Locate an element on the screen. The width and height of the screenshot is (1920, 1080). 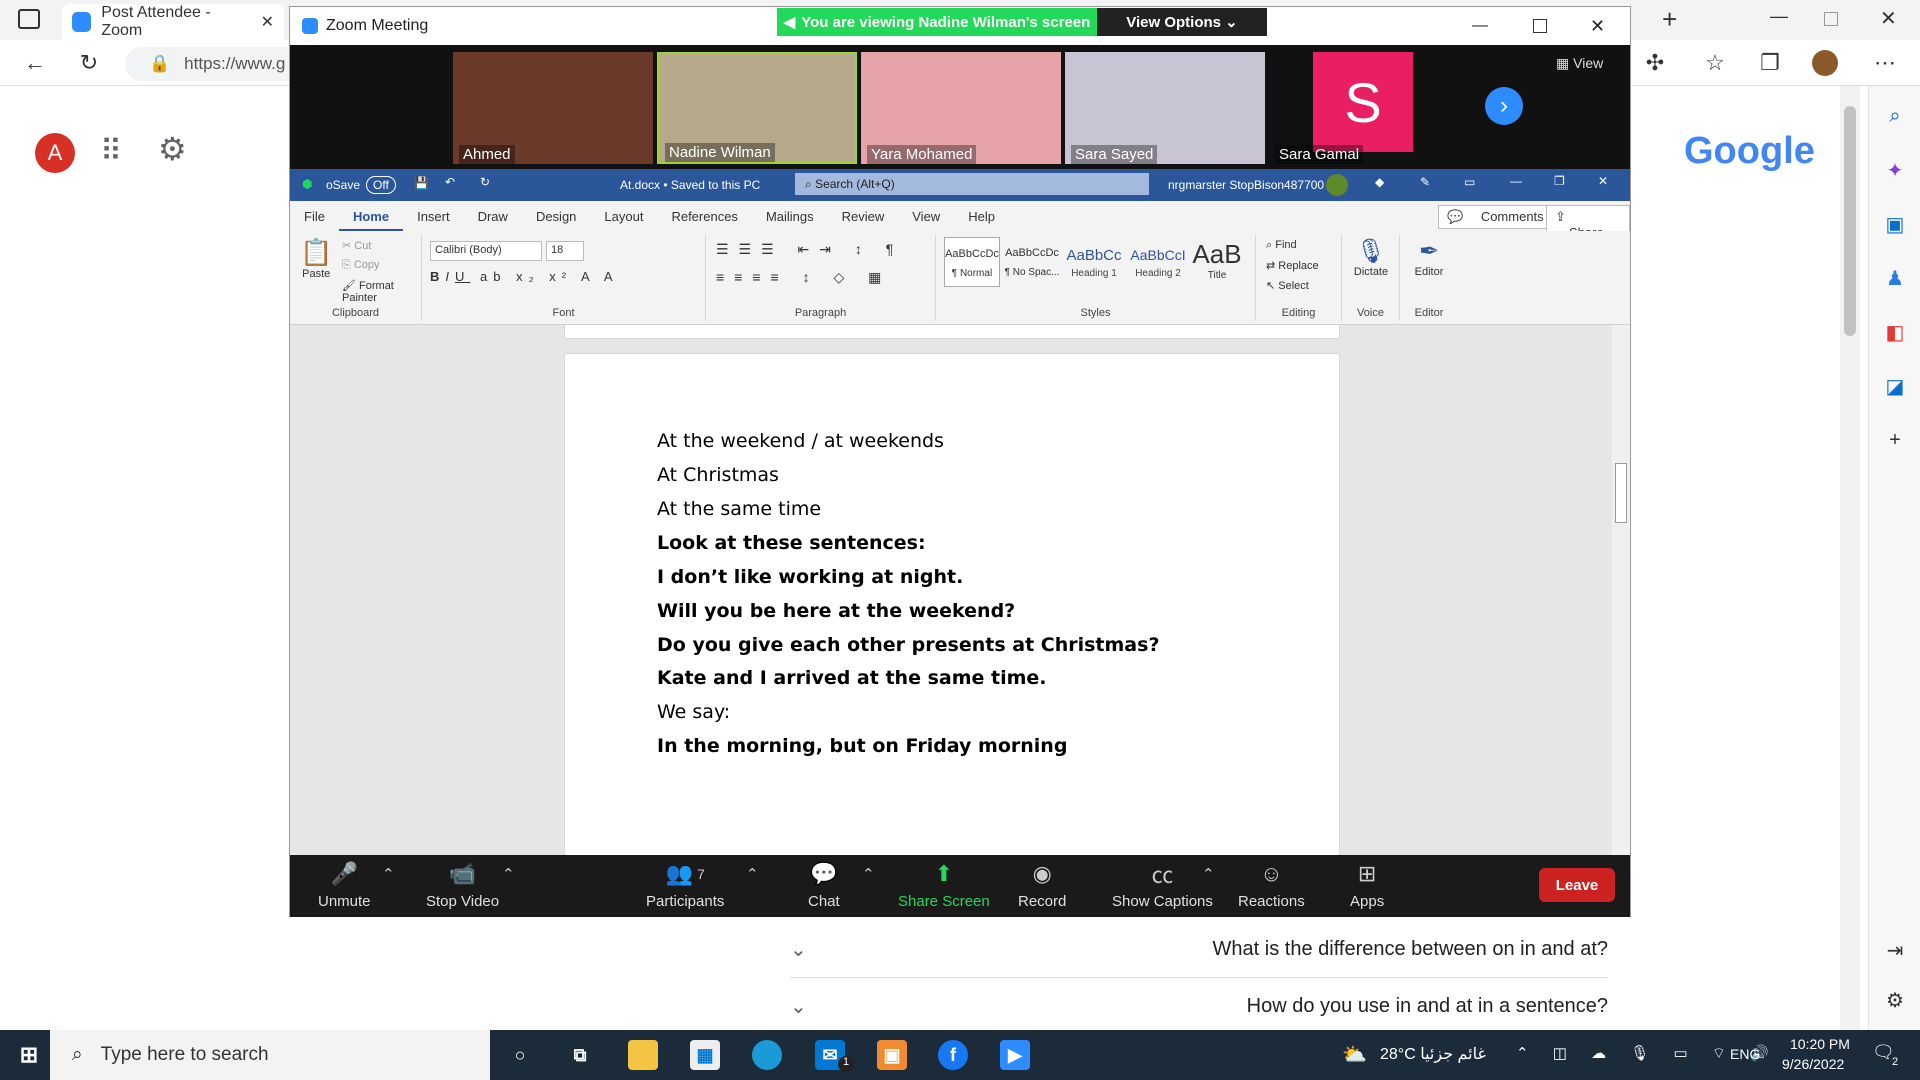
windows-start-icon: ⊞ is located at coordinates (29, 1055).